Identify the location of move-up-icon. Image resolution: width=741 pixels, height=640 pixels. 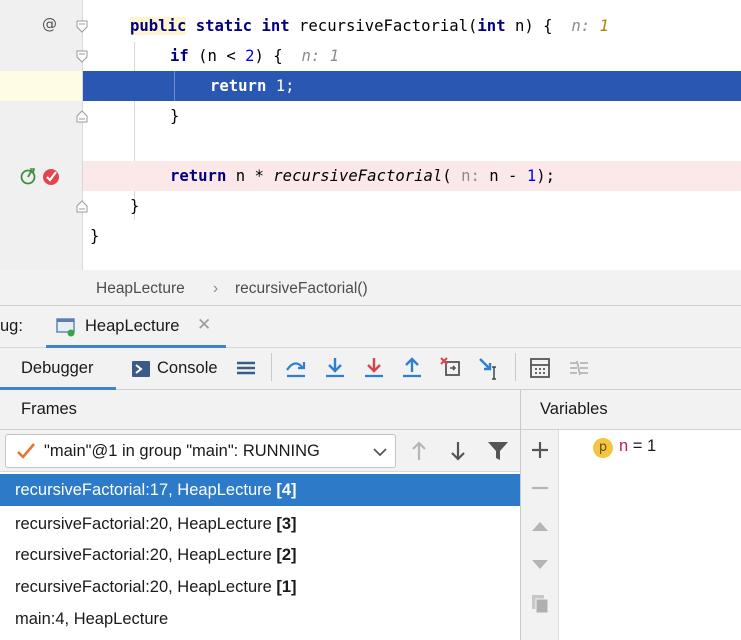
(540, 526).